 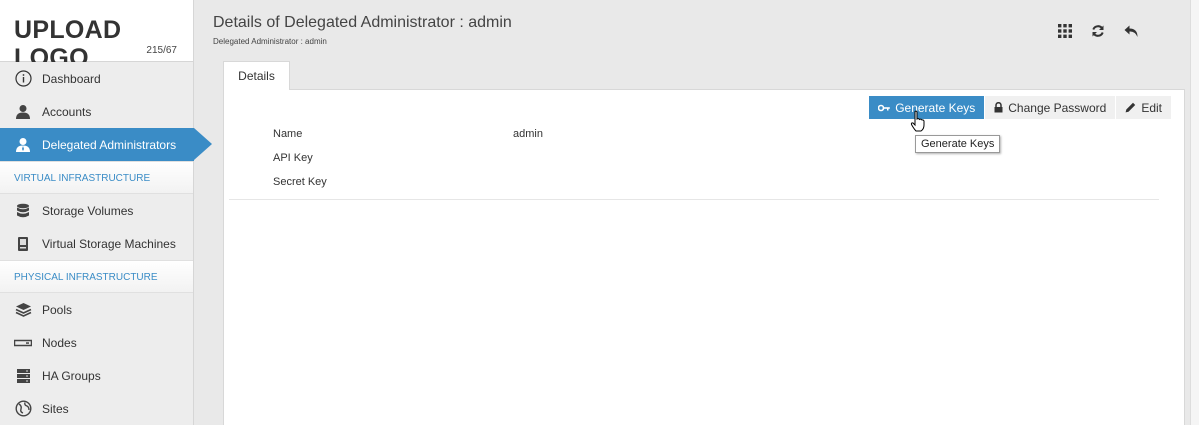 What do you see at coordinates (67, 111) in the screenshot?
I see `sidebar-item-label: Accounts` at bounding box center [67, 111].